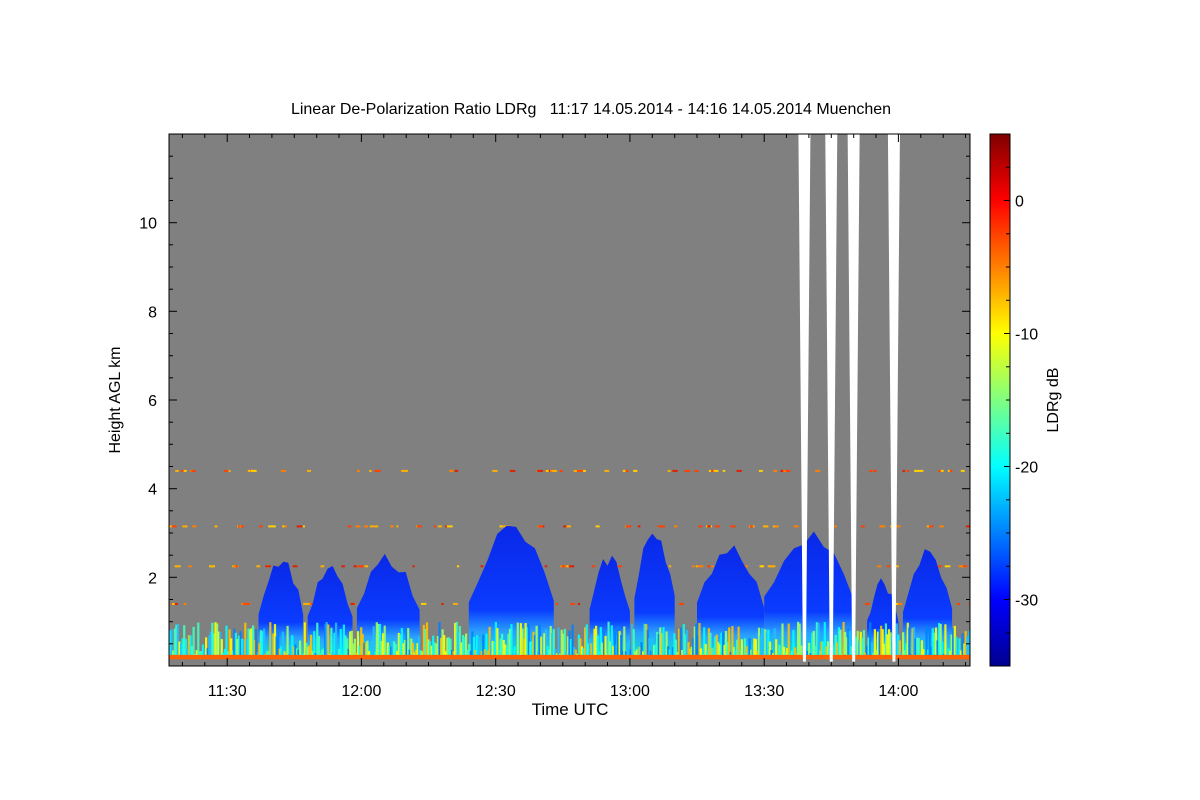  What do you see at coordinates (1026, 601) in the screenshot?
I see `colorbar-tick-label: -30` at bounding box center [1026, 601].